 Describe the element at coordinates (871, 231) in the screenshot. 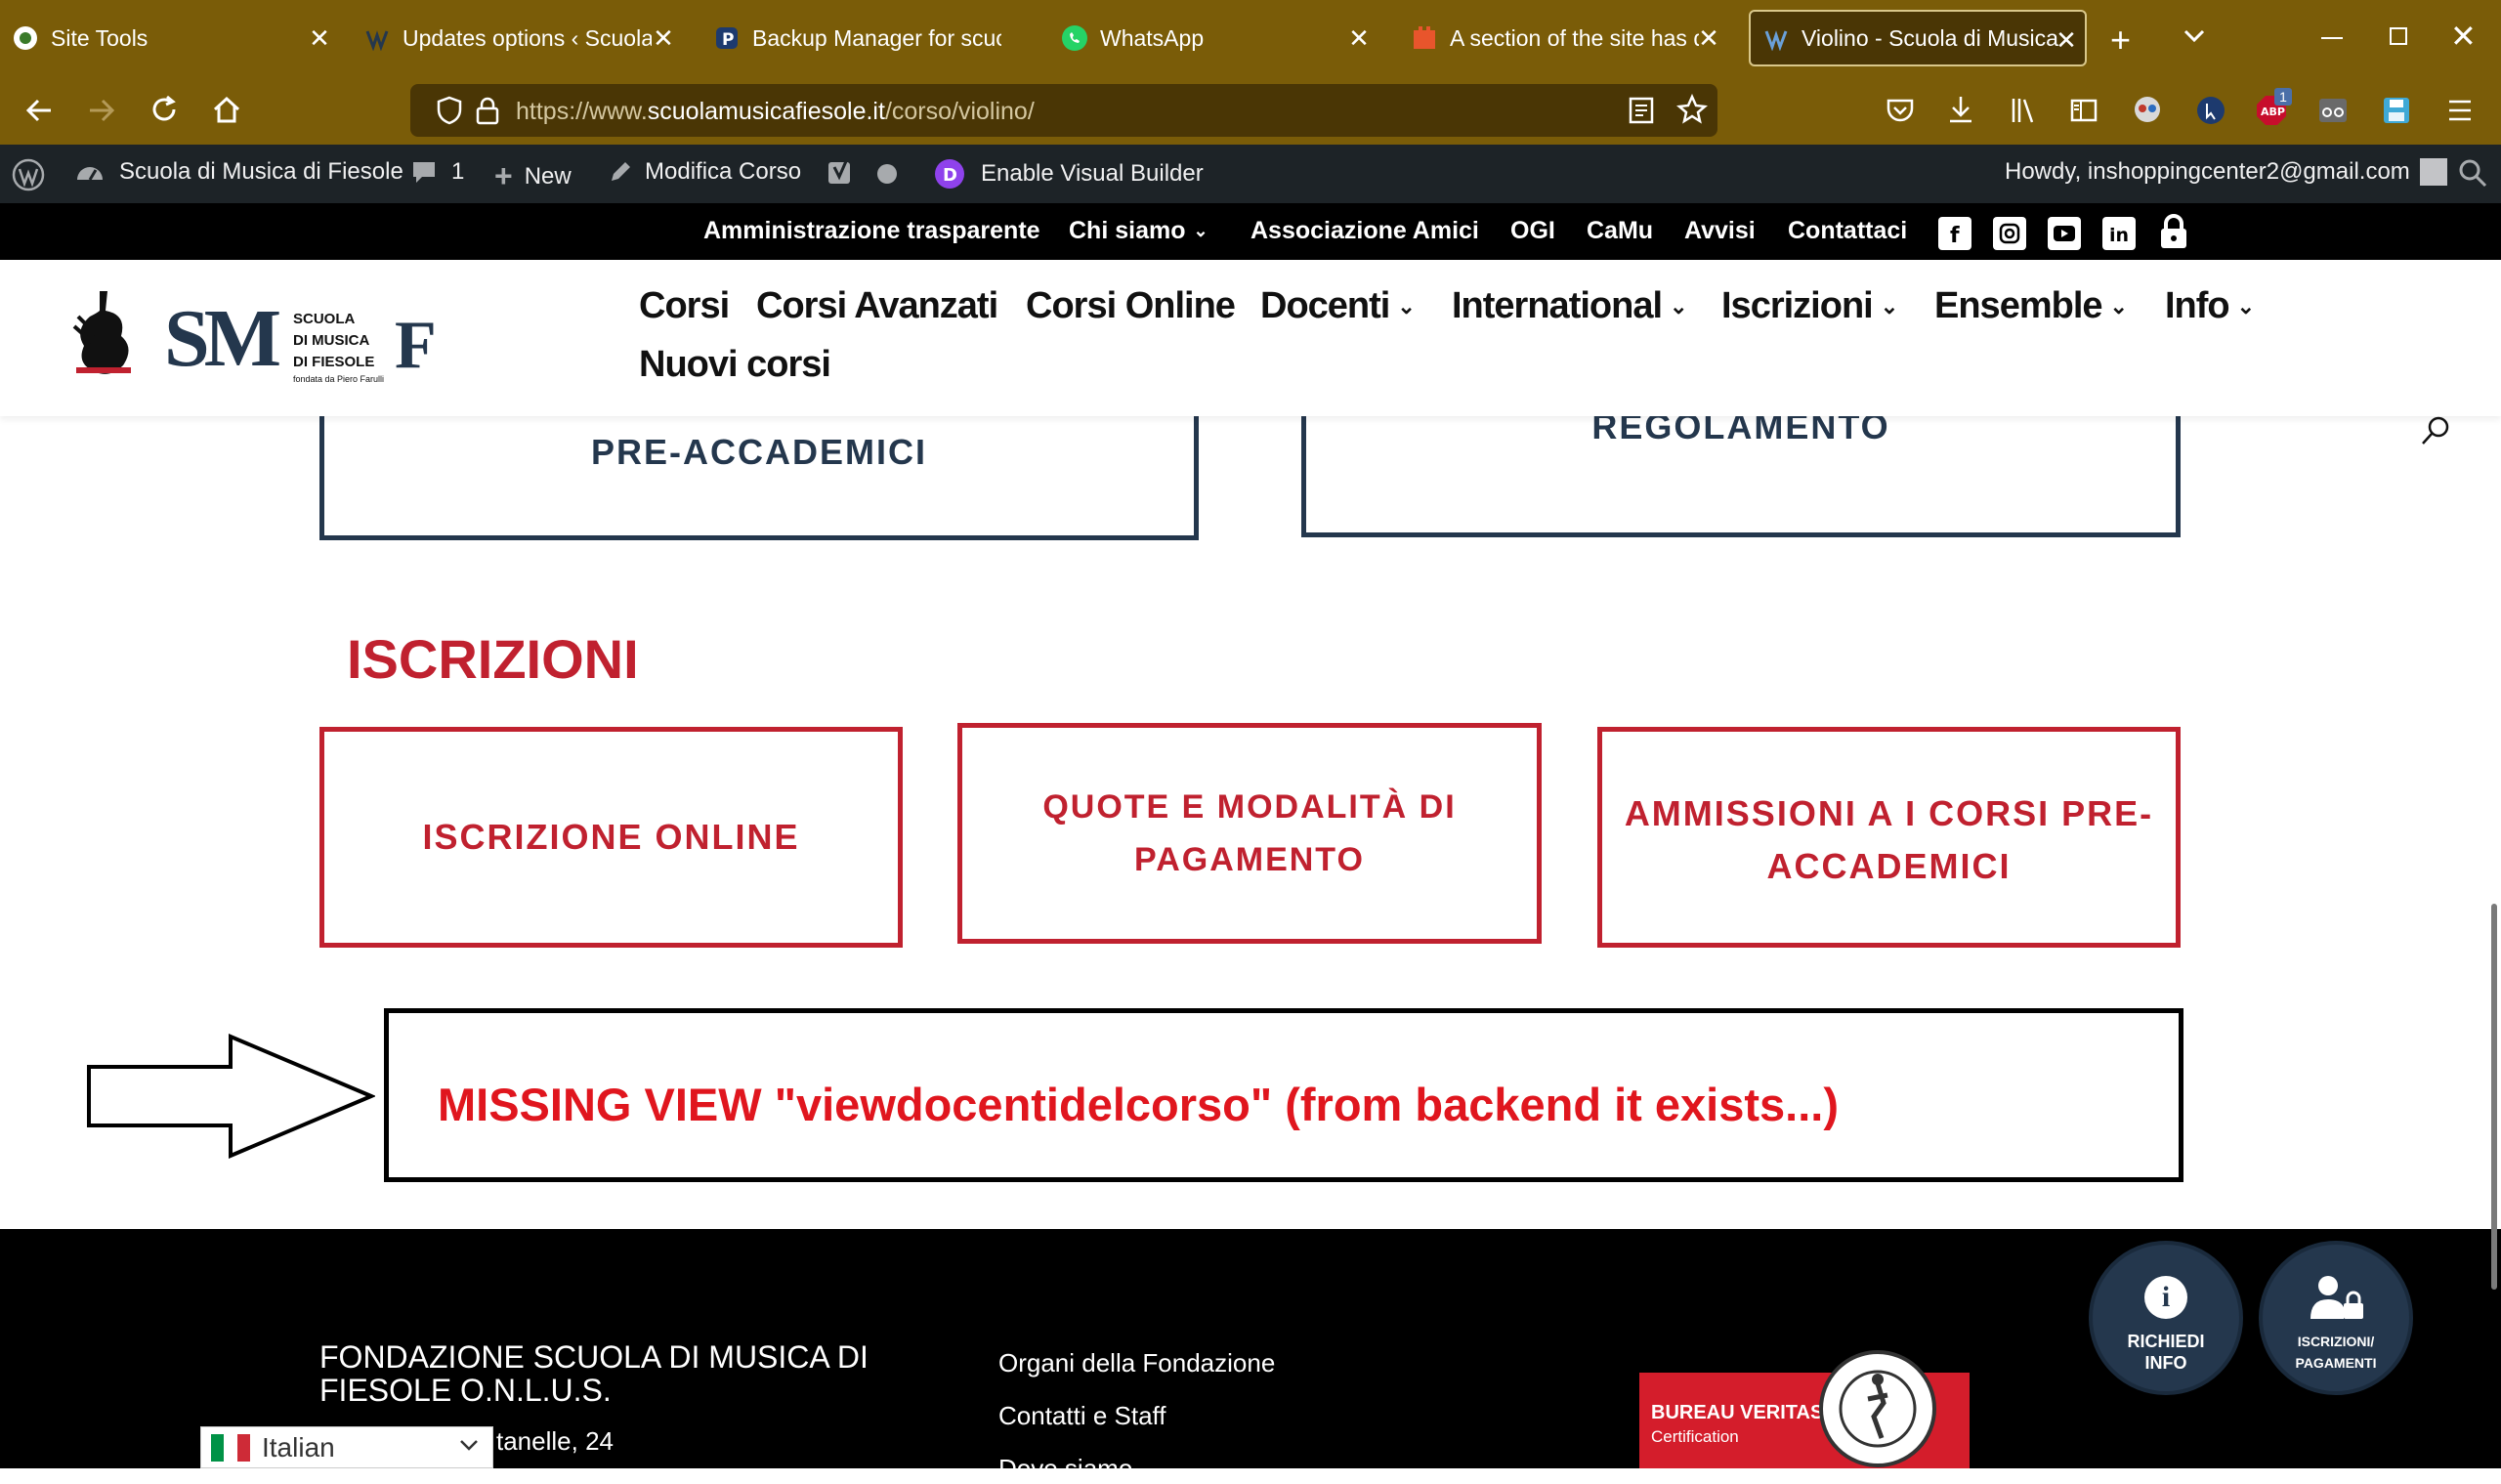

I see `topnav-amministrazione: Amministrazione trasparente` at that location.